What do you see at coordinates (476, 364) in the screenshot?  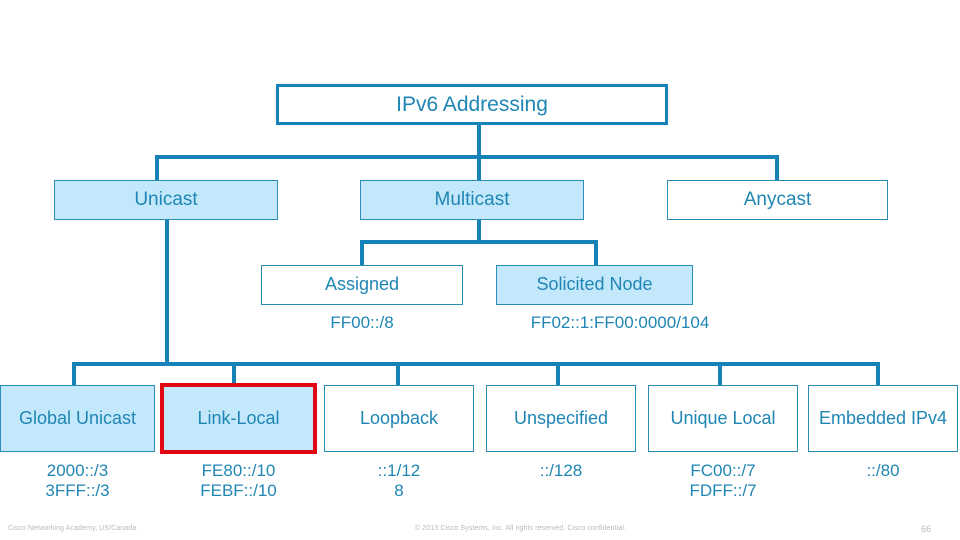 I see `connector-level4-bus` at bounding box center [476, 364].